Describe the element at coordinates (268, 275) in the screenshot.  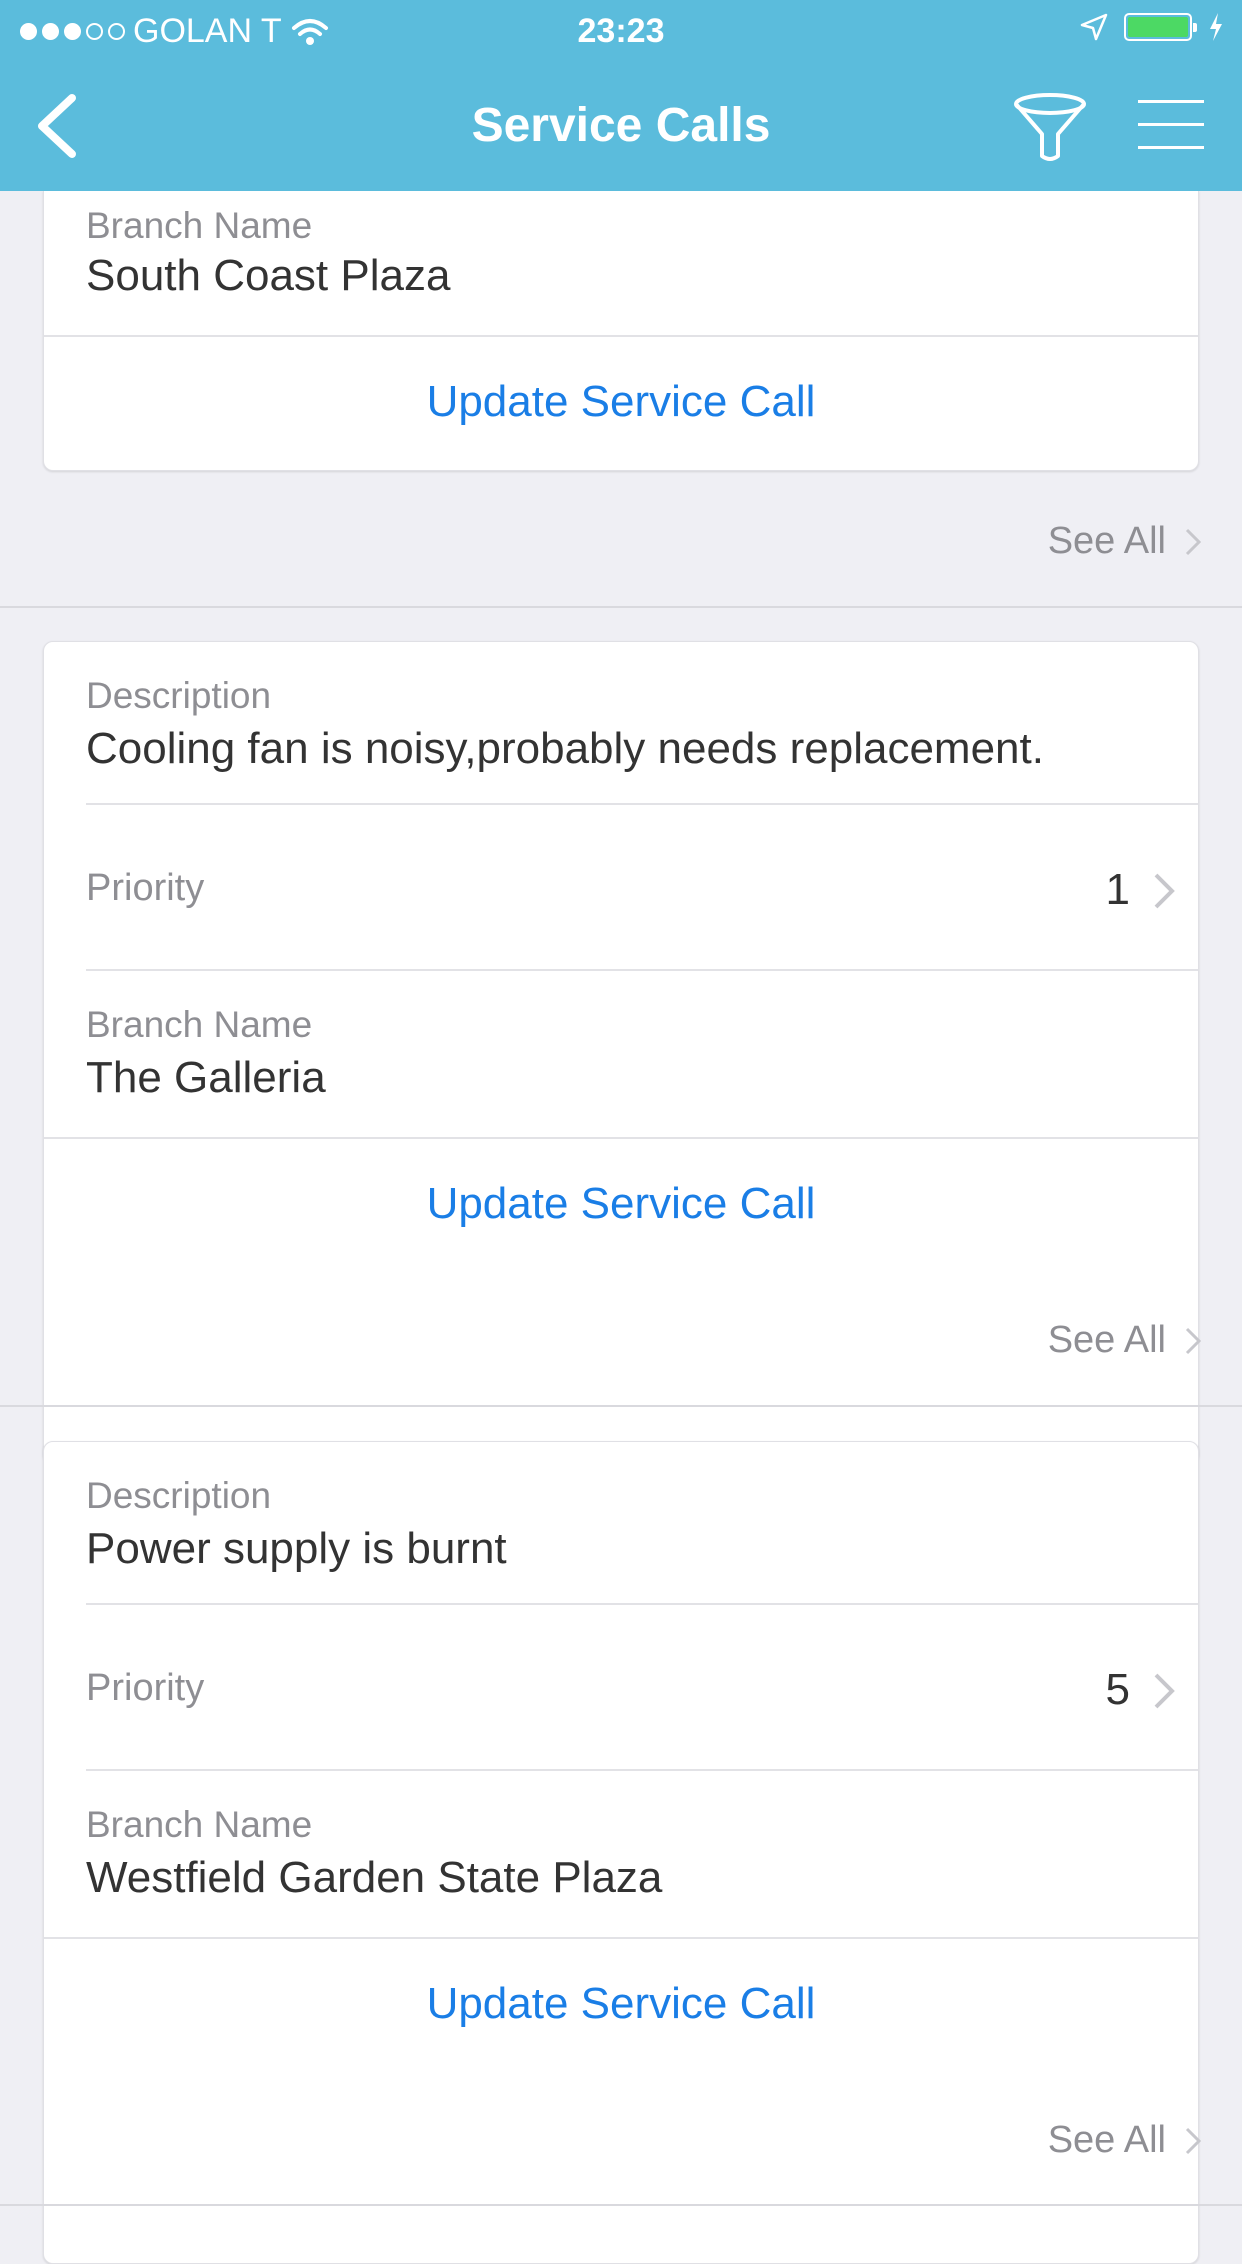
I see `branch-name-value: South Coast Plaza` at that location.